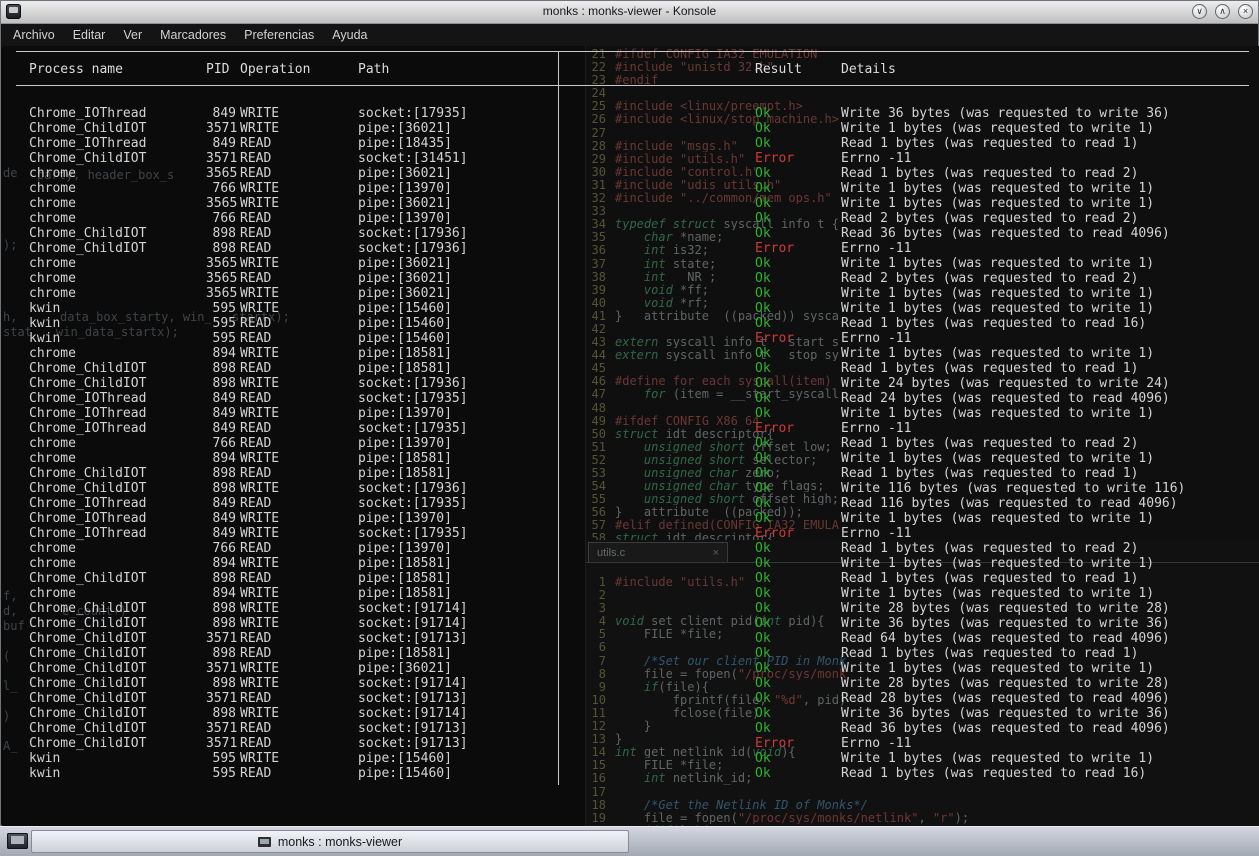 This screenshot has width=1259, height=856. What do you see at coordinates (88, 623) in the screenshot?
I see `cell-process: Chrome_ChildIOT` at bounding box center [88, 623].